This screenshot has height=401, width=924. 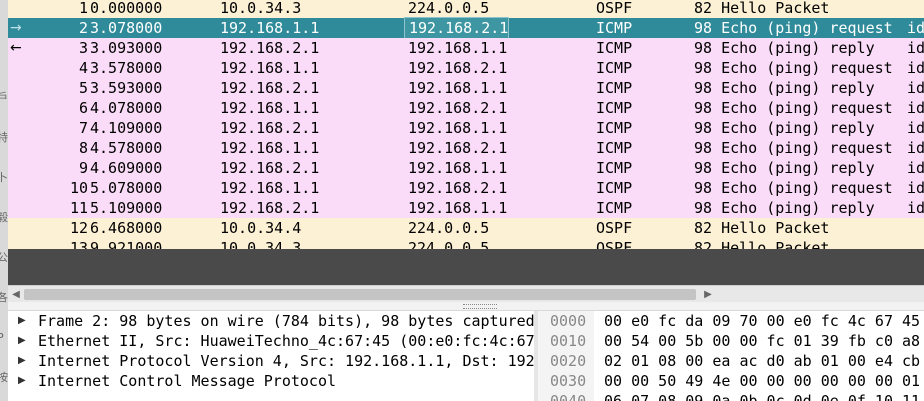 What do you see at coordinates (360, 294) in the screenshot?
I see `scrollbar-thumb` at bounding box center [360, 294].